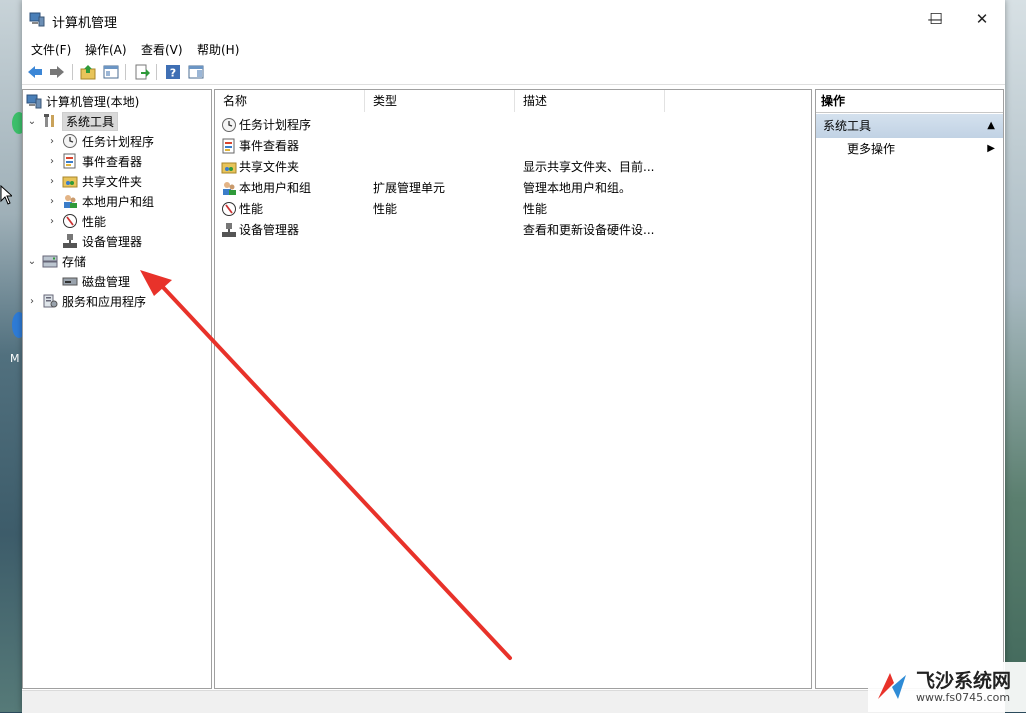 Image resolution: width=1026 pixels, height=713 pixels. I want to click on watermark-logo-icon, so click(892, 686).